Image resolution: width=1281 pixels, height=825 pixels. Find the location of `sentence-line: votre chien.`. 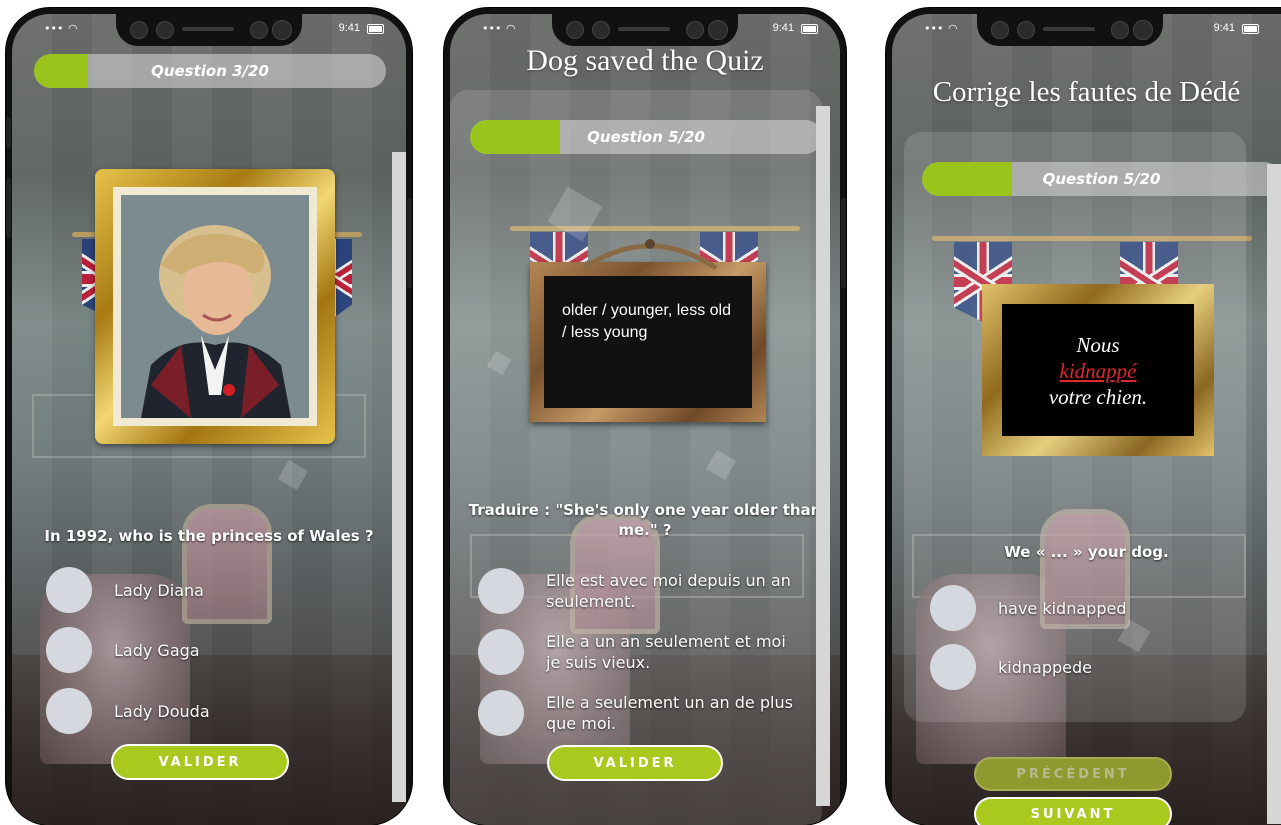

sentence-line: votre chien. is located at coordinates (1098, 397).